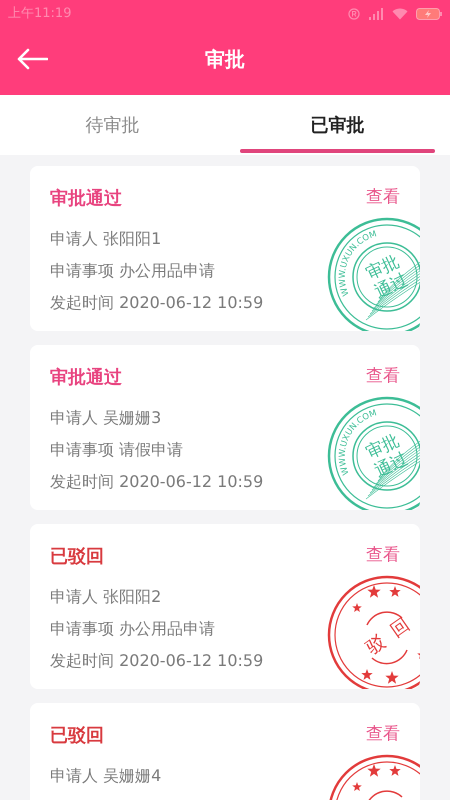  I want to click on back-arrow-icon, so click(32, 59).